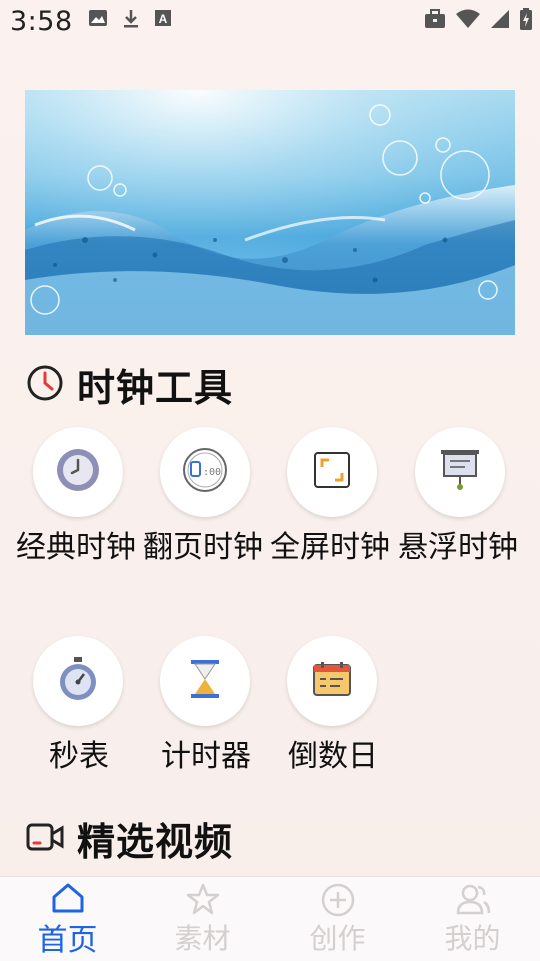 This screenshot has height=961, width=540. What do you see at coordinates (338, 902) in the screenshot?
I see `plus-circle-icon` at bounding box center [338, 902].